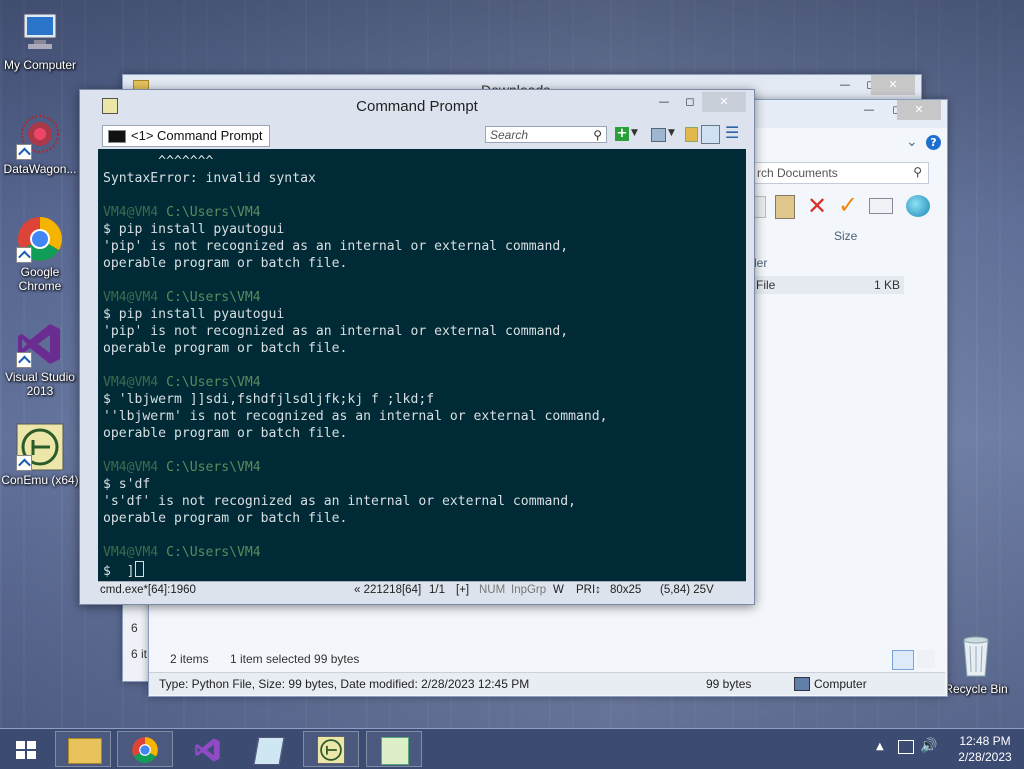 The width and height of the screenshot is (1024, 769). I want to click on notepad-icon, so click(269, 751).